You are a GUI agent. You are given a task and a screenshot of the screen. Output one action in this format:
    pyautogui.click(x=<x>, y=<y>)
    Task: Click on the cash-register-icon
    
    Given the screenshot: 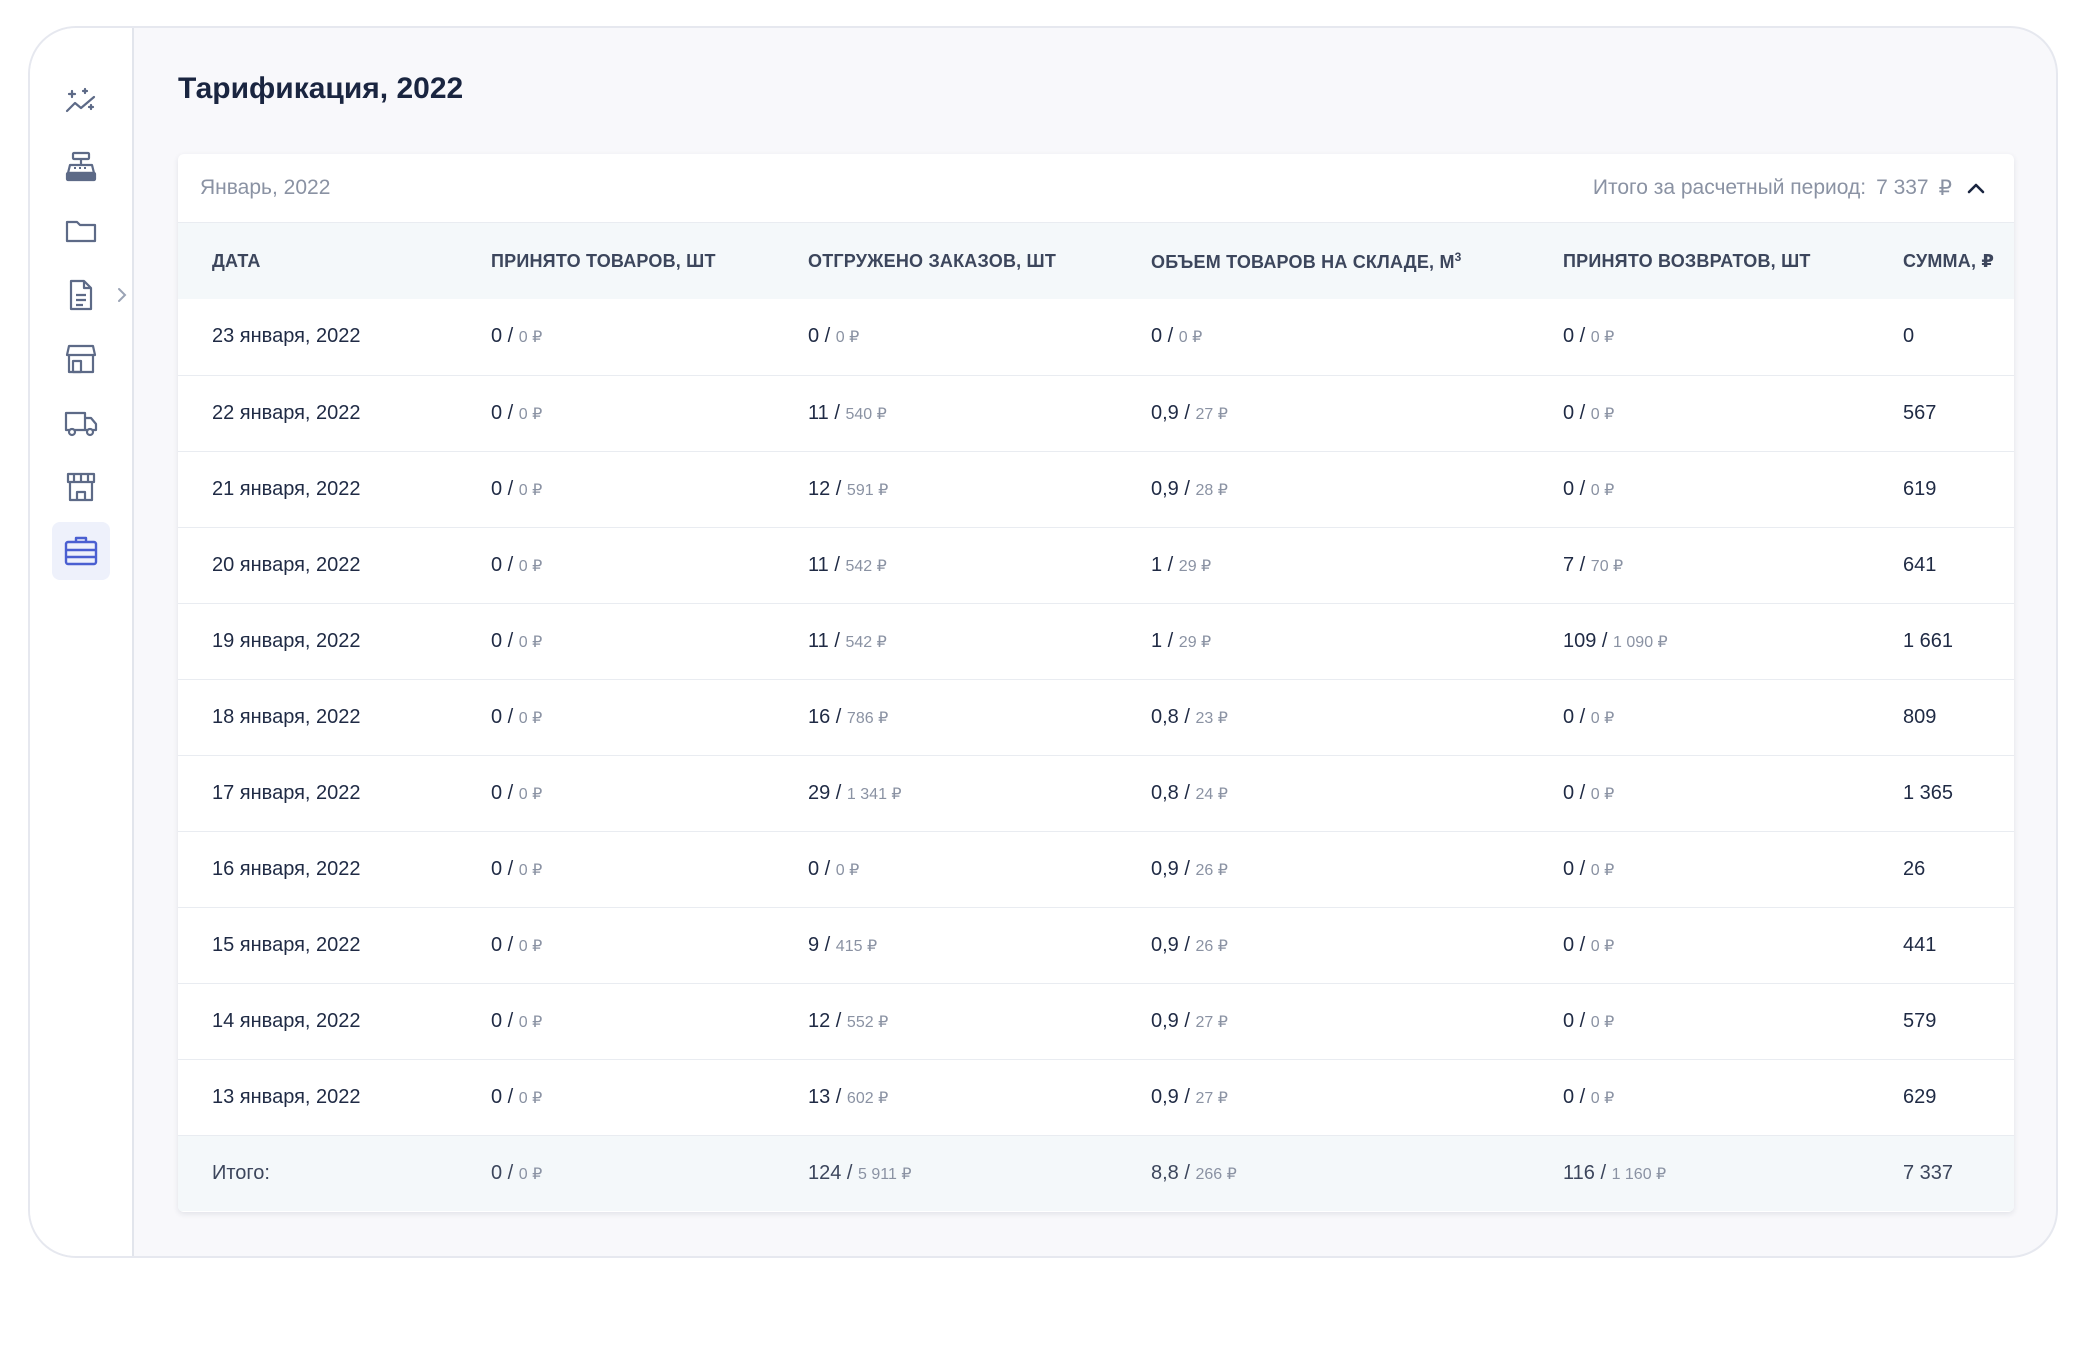 What is the action you would take?
    pyautogui.click(x=81, y=166)
    